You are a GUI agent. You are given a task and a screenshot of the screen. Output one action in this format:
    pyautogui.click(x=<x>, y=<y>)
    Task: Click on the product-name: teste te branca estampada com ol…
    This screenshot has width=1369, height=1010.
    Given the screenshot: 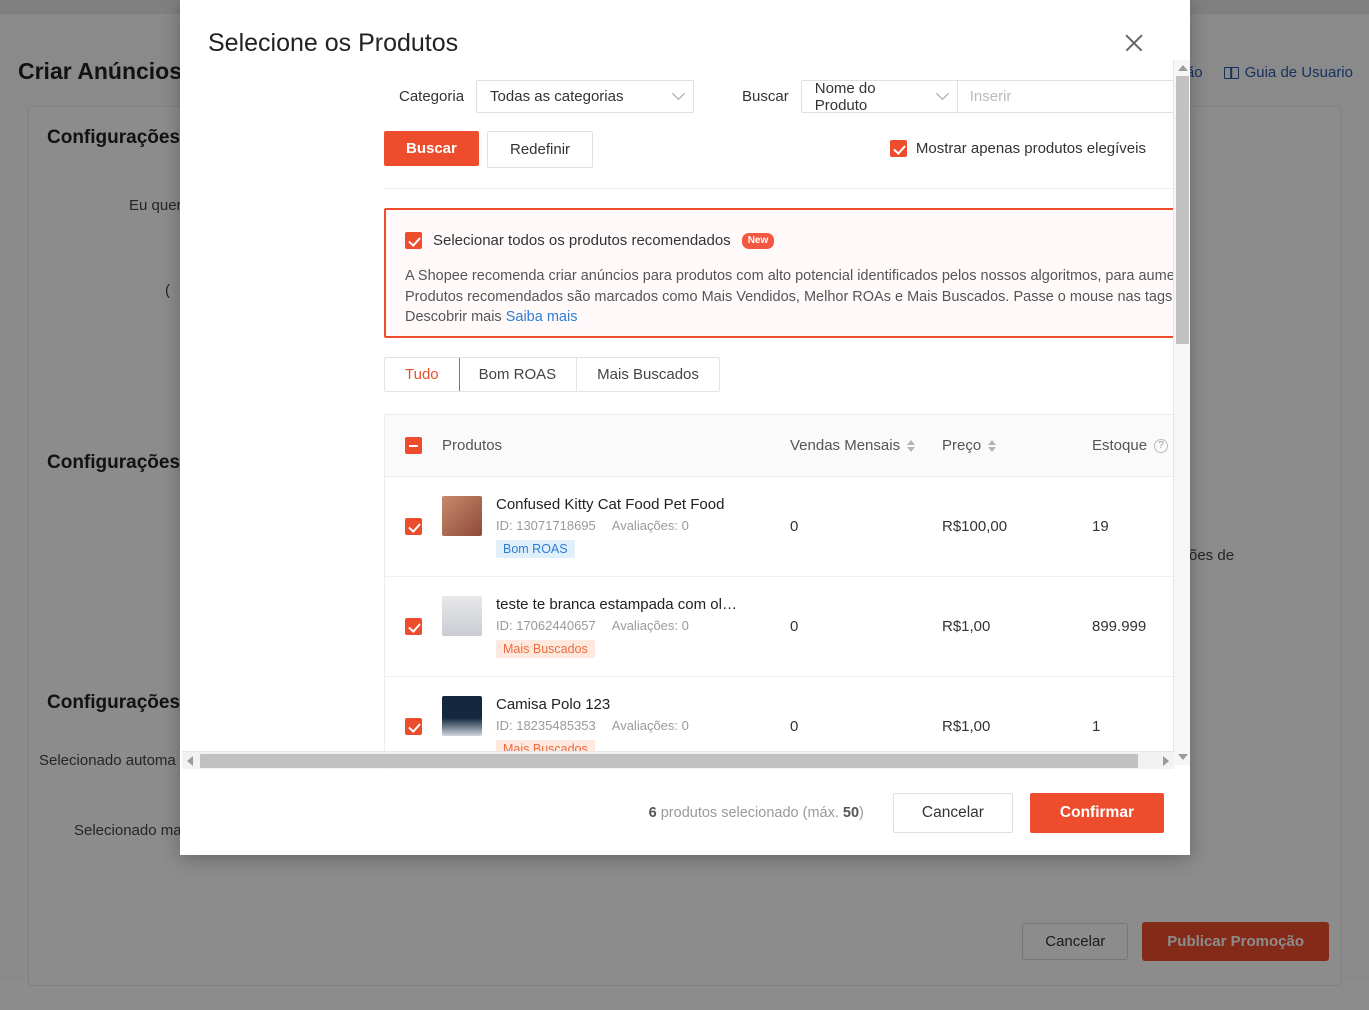 What is the action you would take?
    pyautogui.click(x=616, y=604)
    